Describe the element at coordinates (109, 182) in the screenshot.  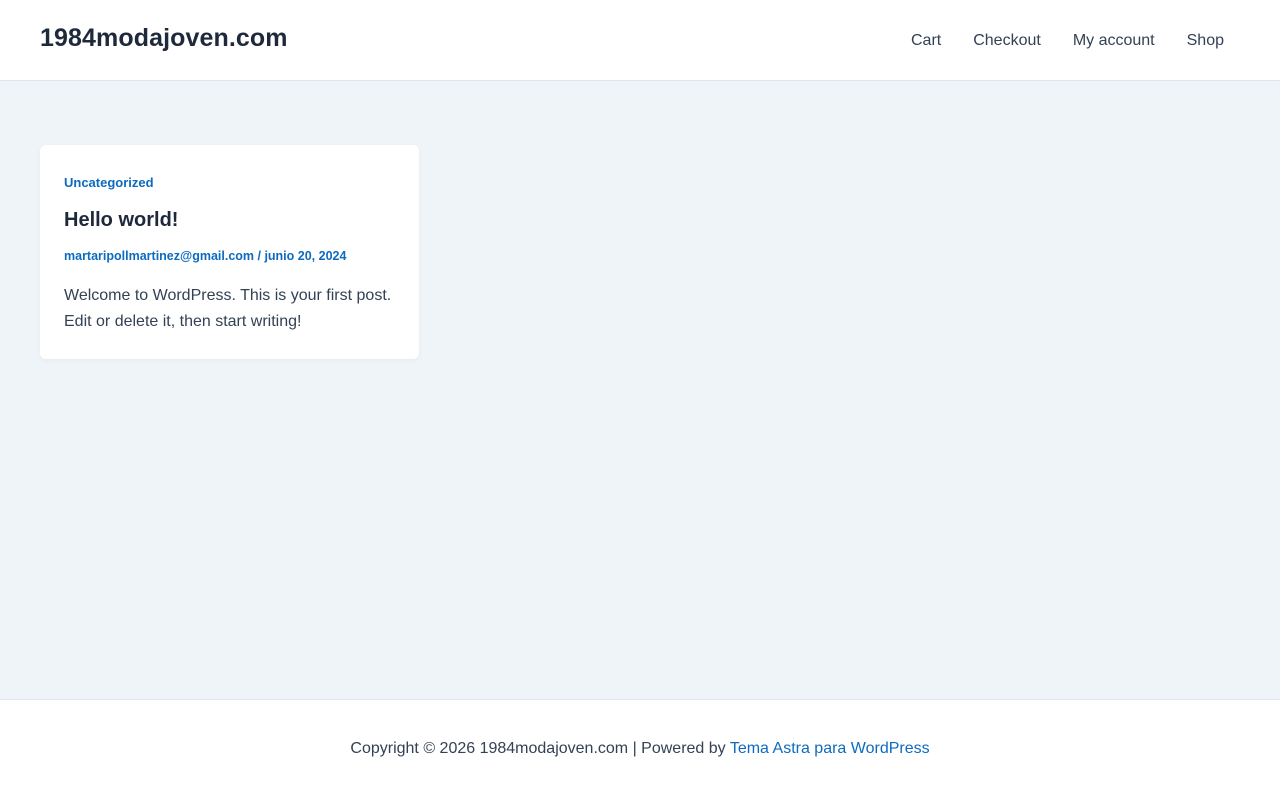
I see `post-category-link: Uncategorized` at that location.